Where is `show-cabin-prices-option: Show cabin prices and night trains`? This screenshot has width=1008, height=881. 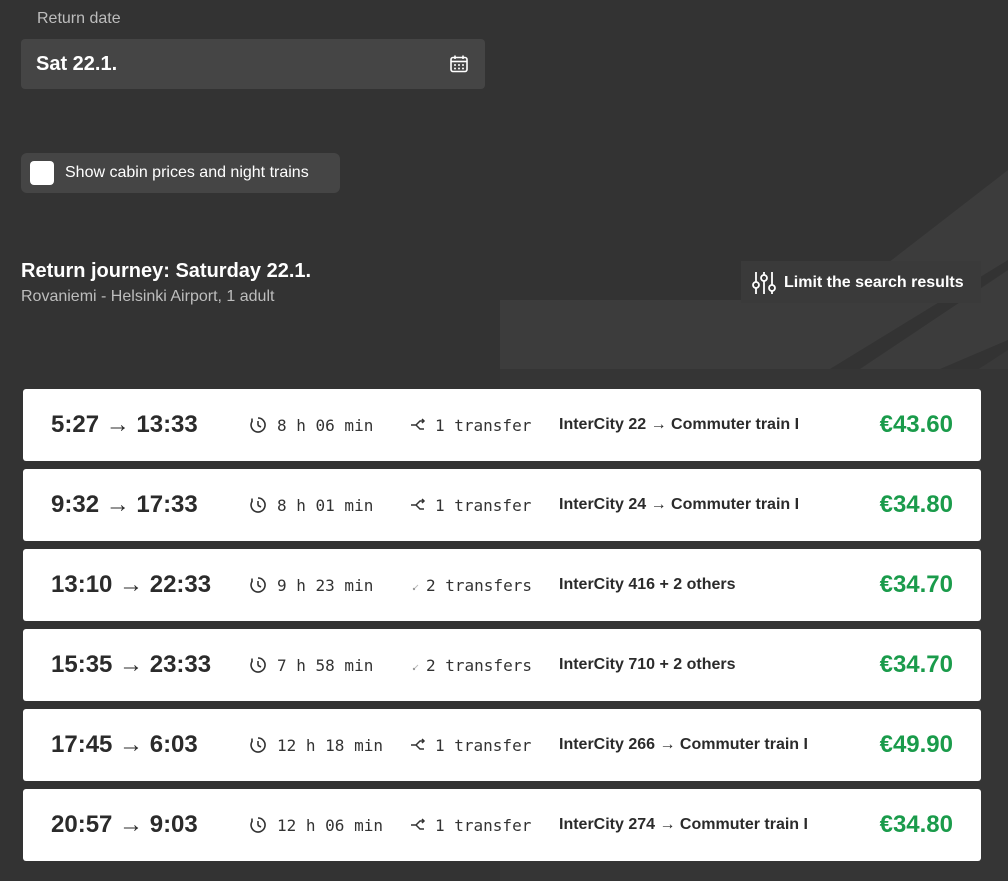 show-cabin-prices-option: Show cabin prices and night trains is located at coordinates (180, 173).